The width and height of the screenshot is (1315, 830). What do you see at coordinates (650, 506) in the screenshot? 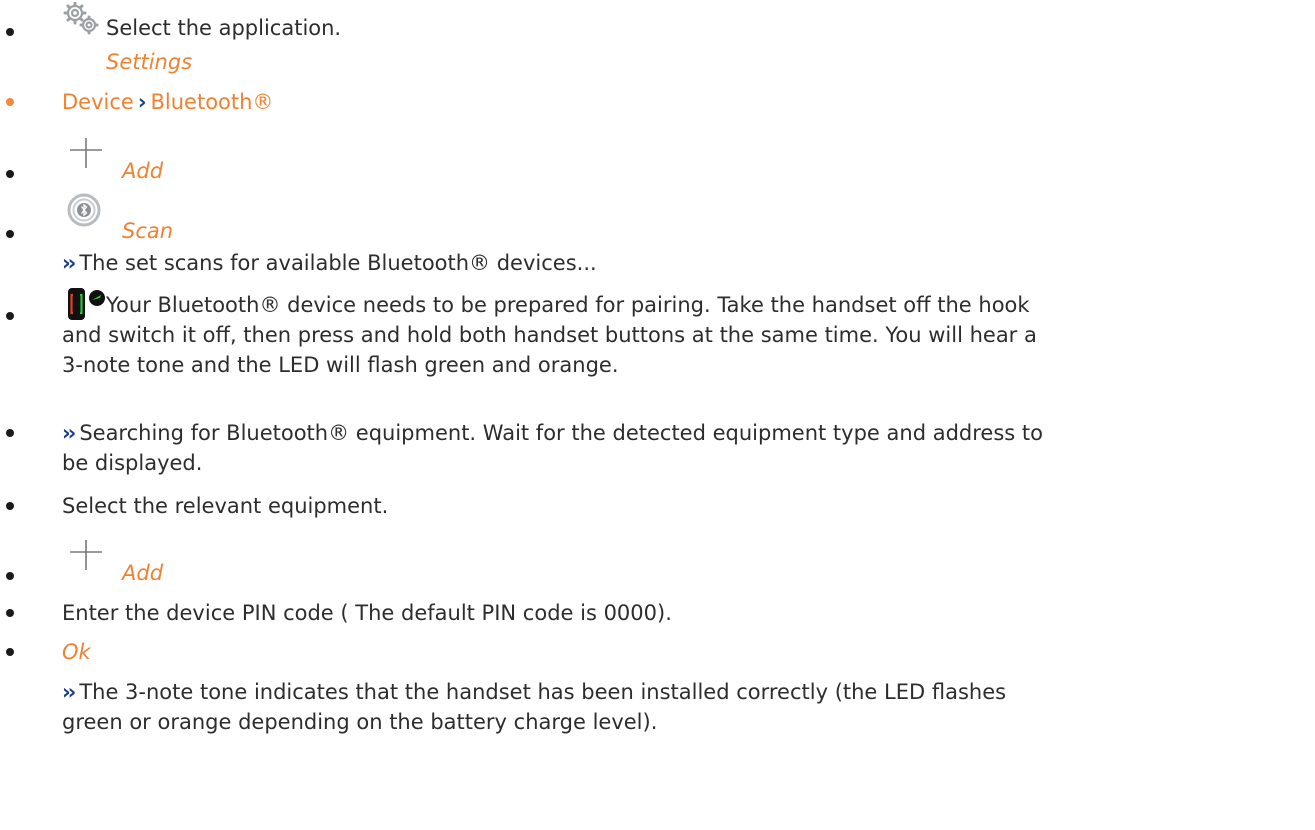
I see `step-select-equipment: Select the relevant equipment.` at bounding box center [650, 506].